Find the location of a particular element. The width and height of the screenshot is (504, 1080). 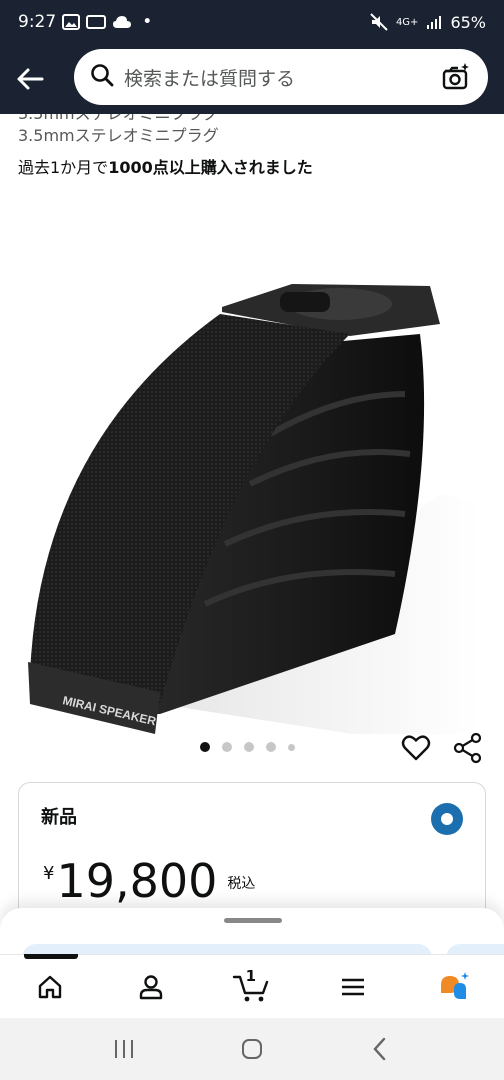

purchase-count-text: 過去1か月で1000点以上購入されました is located at coordinates (165, 166).